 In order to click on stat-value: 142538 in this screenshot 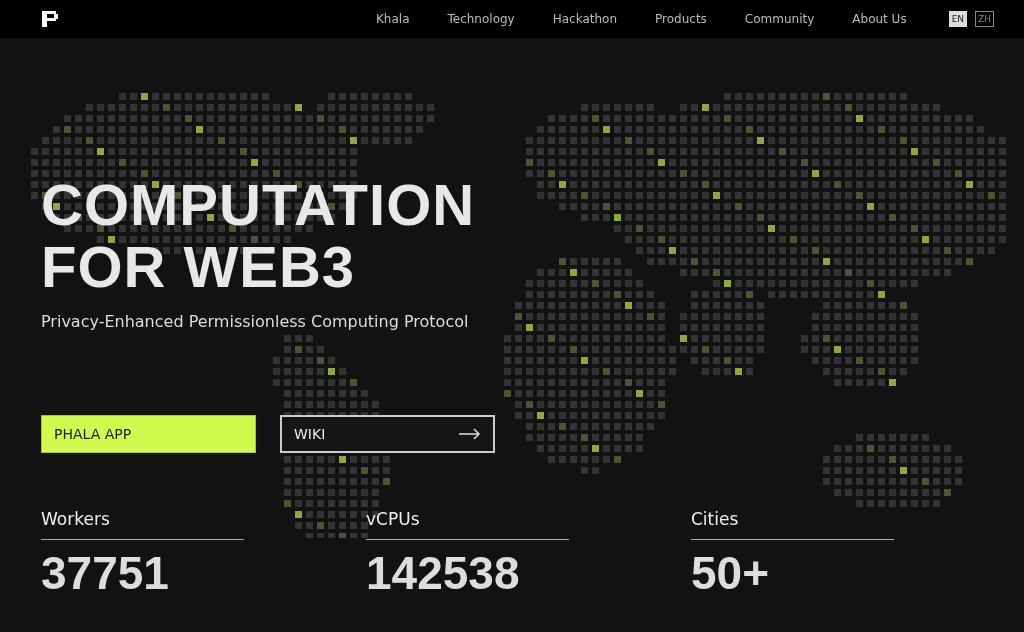, I will do `click(443, 573)`.